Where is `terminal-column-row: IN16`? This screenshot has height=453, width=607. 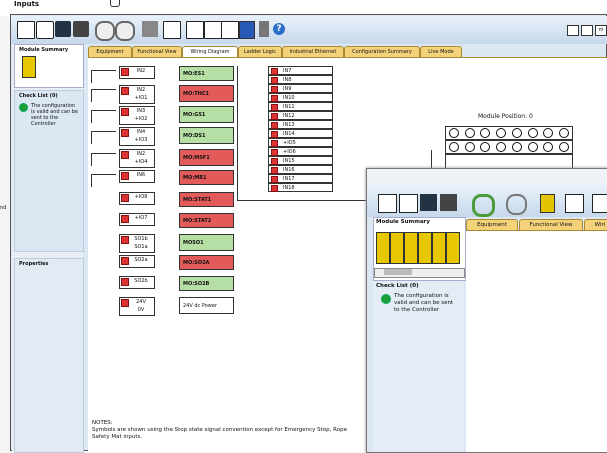
terminal-column-row: IN16 is located at coordinates (300, 169).